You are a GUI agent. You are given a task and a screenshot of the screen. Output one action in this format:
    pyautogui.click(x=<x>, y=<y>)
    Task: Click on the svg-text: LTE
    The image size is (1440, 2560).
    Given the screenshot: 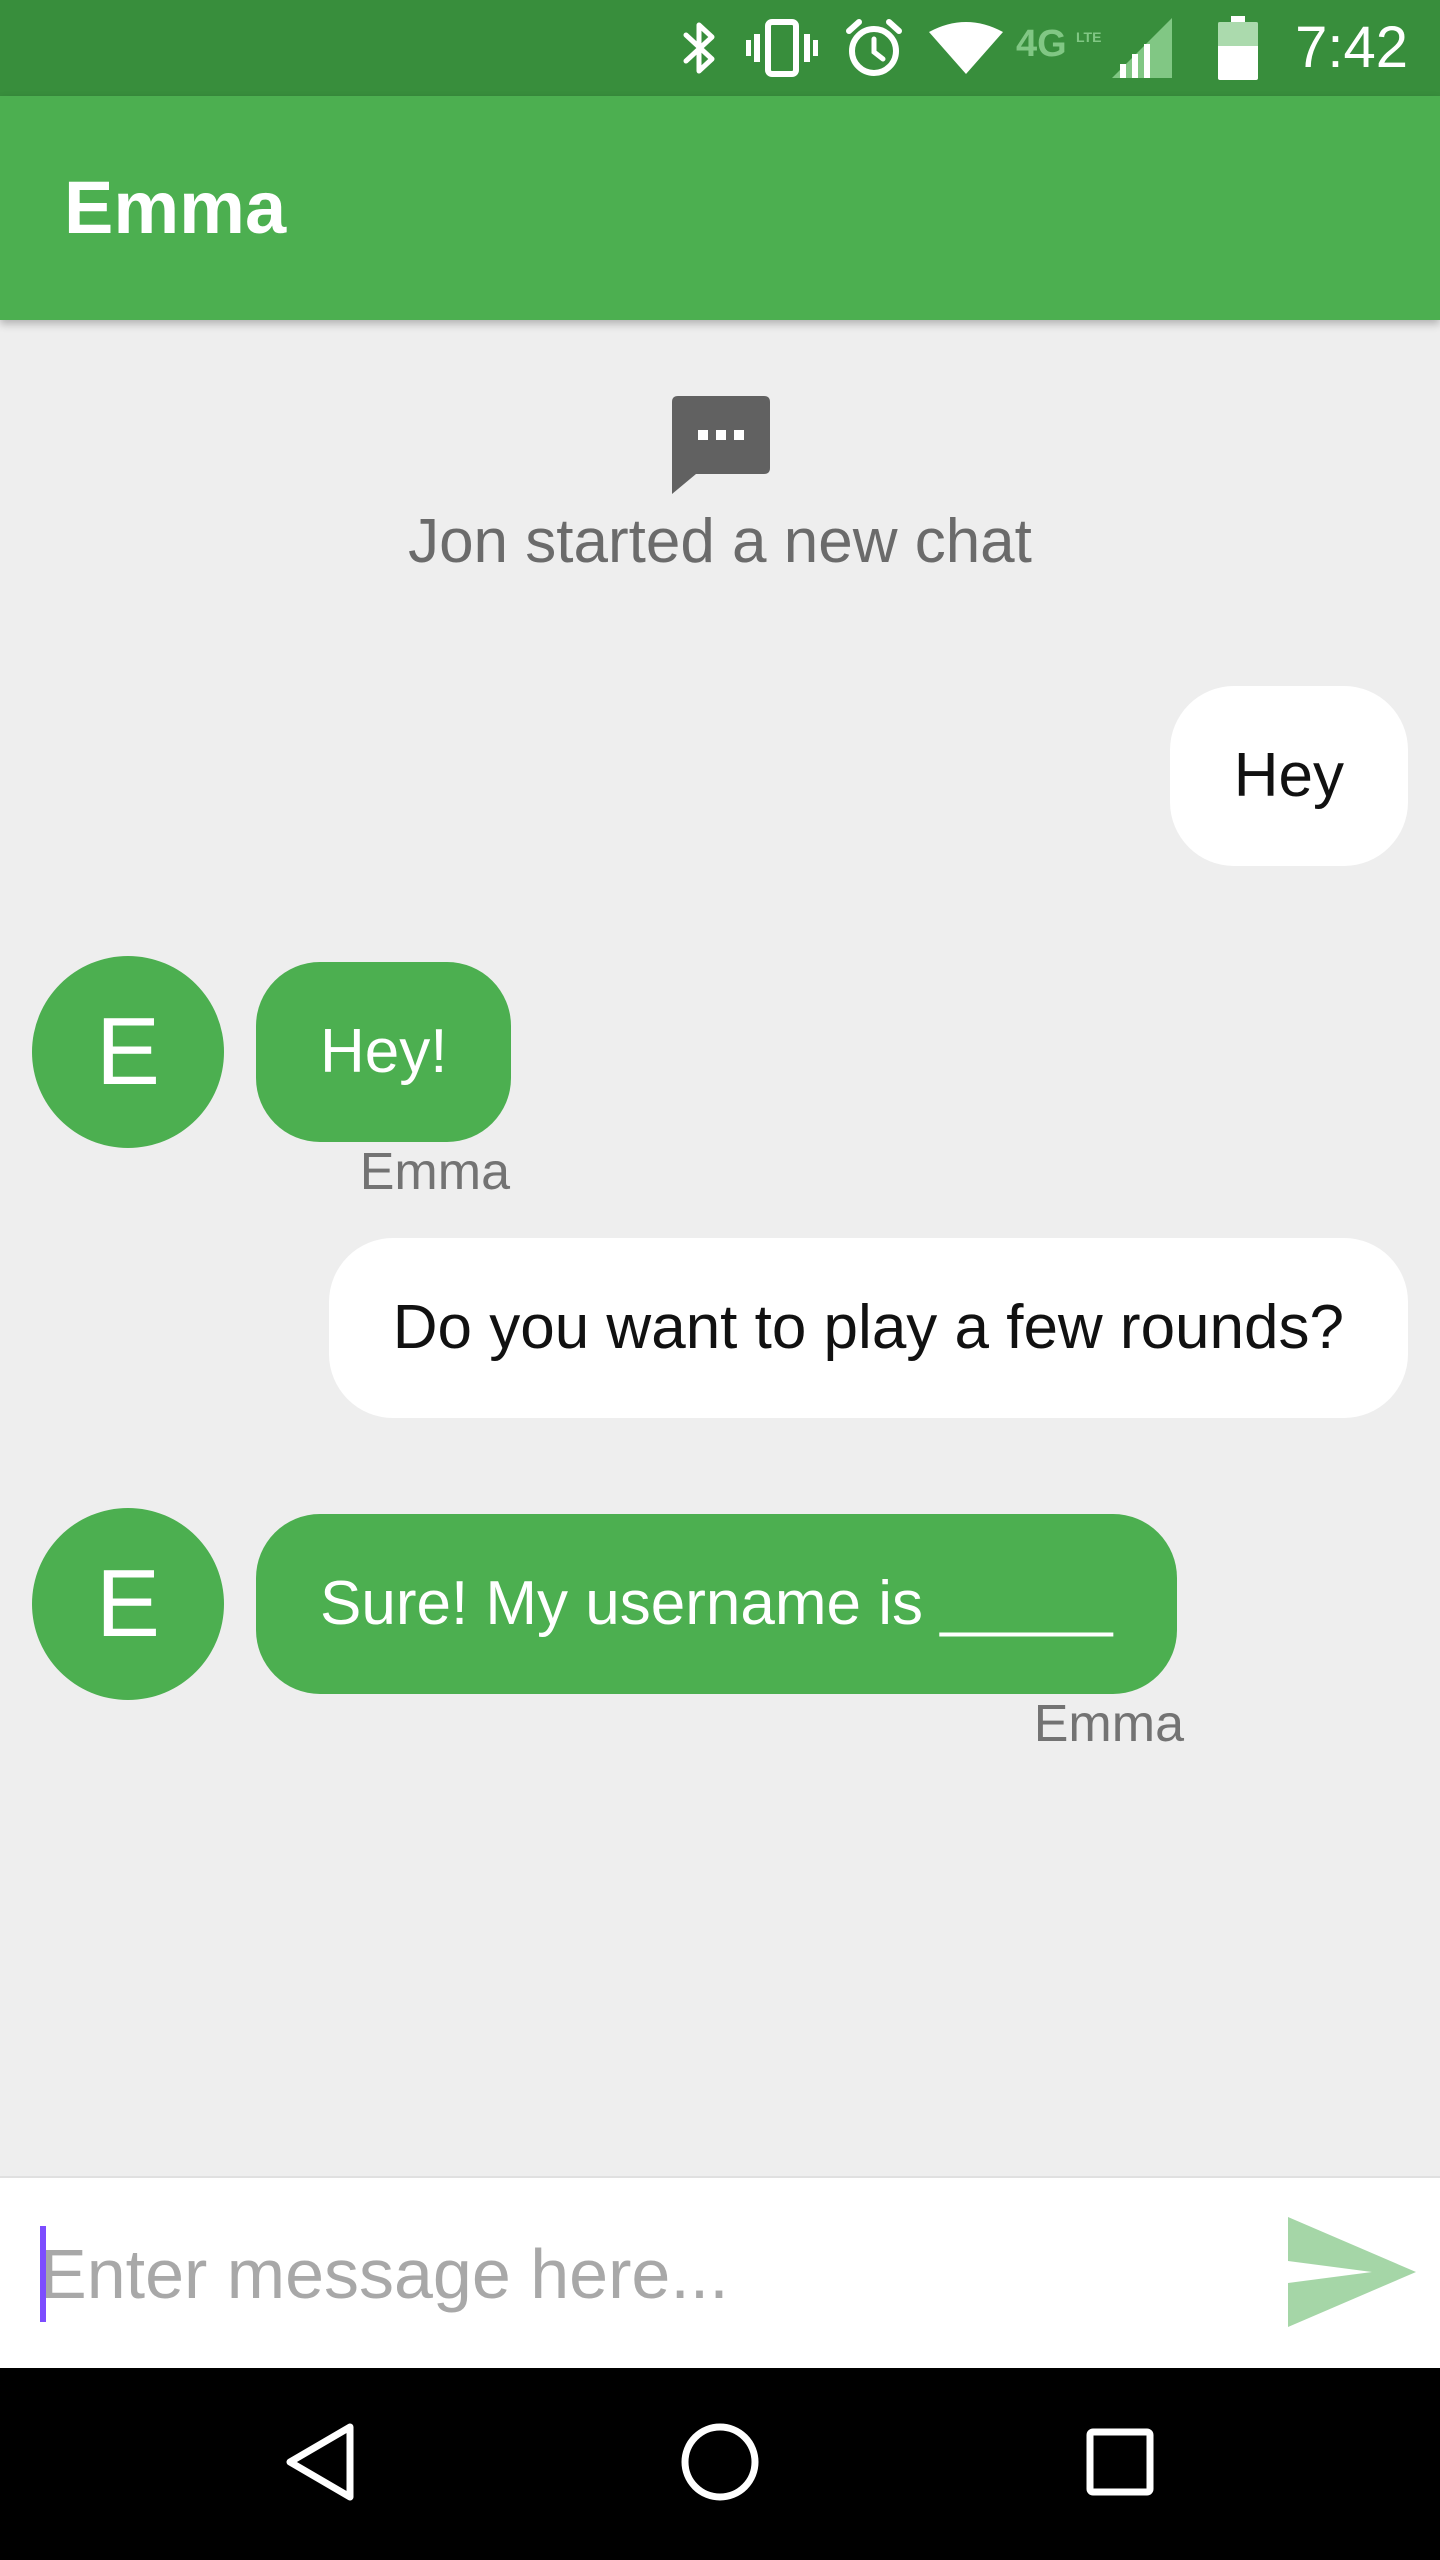 What is the action you would take?
    pyautogui.click(x=1088, y=37)
    